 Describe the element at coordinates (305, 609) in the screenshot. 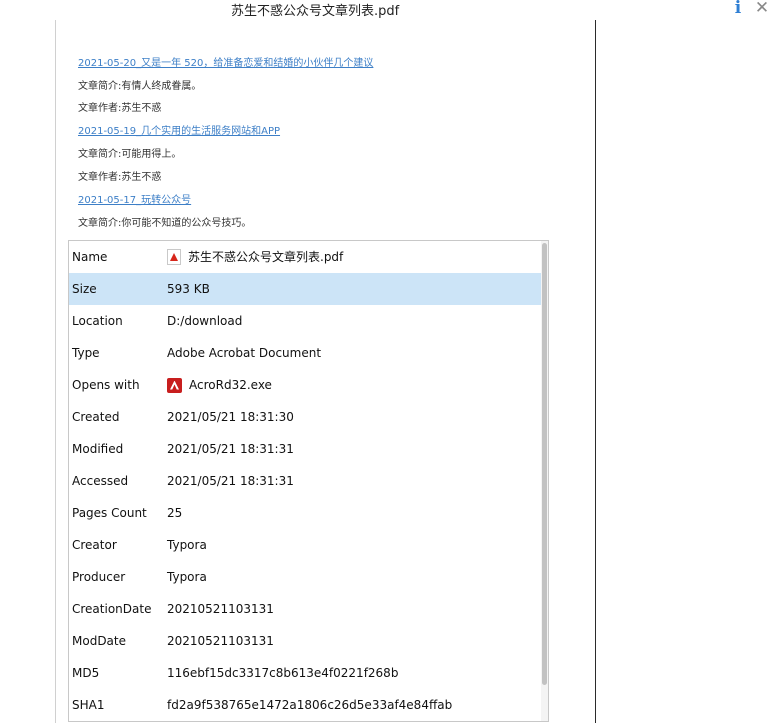

I see `property-row-creationdate: CreationDate 20210521103131` at that location.